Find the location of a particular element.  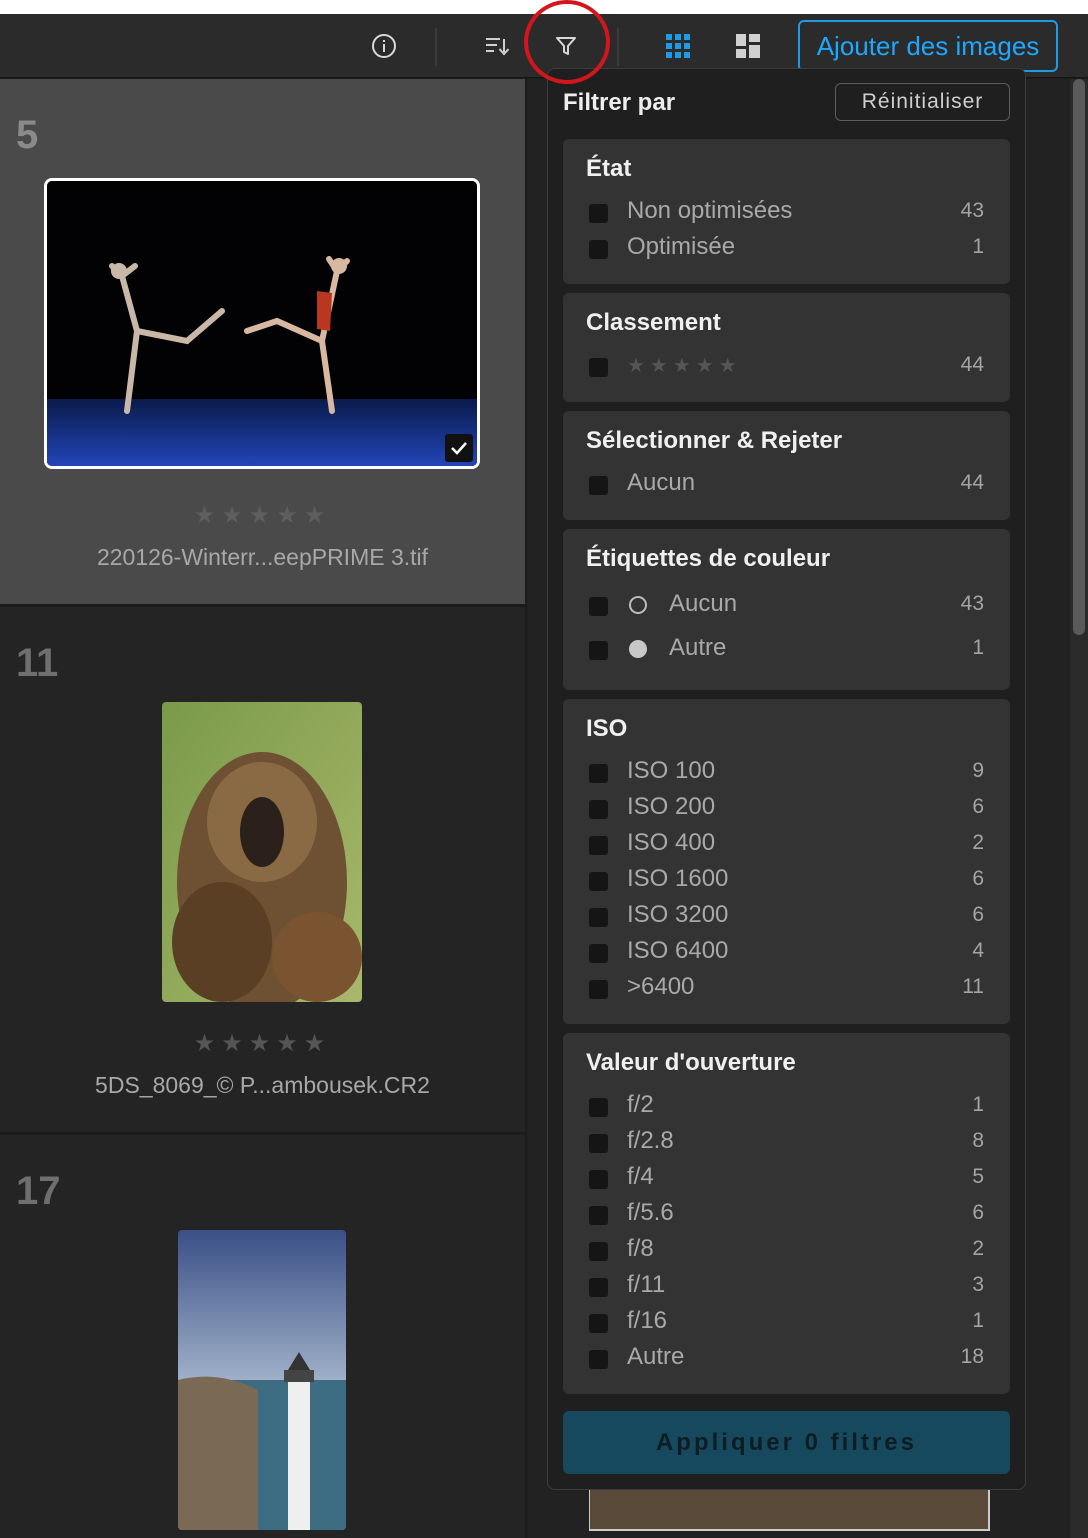

option-count: 2 is located at coordinates (978, 842).